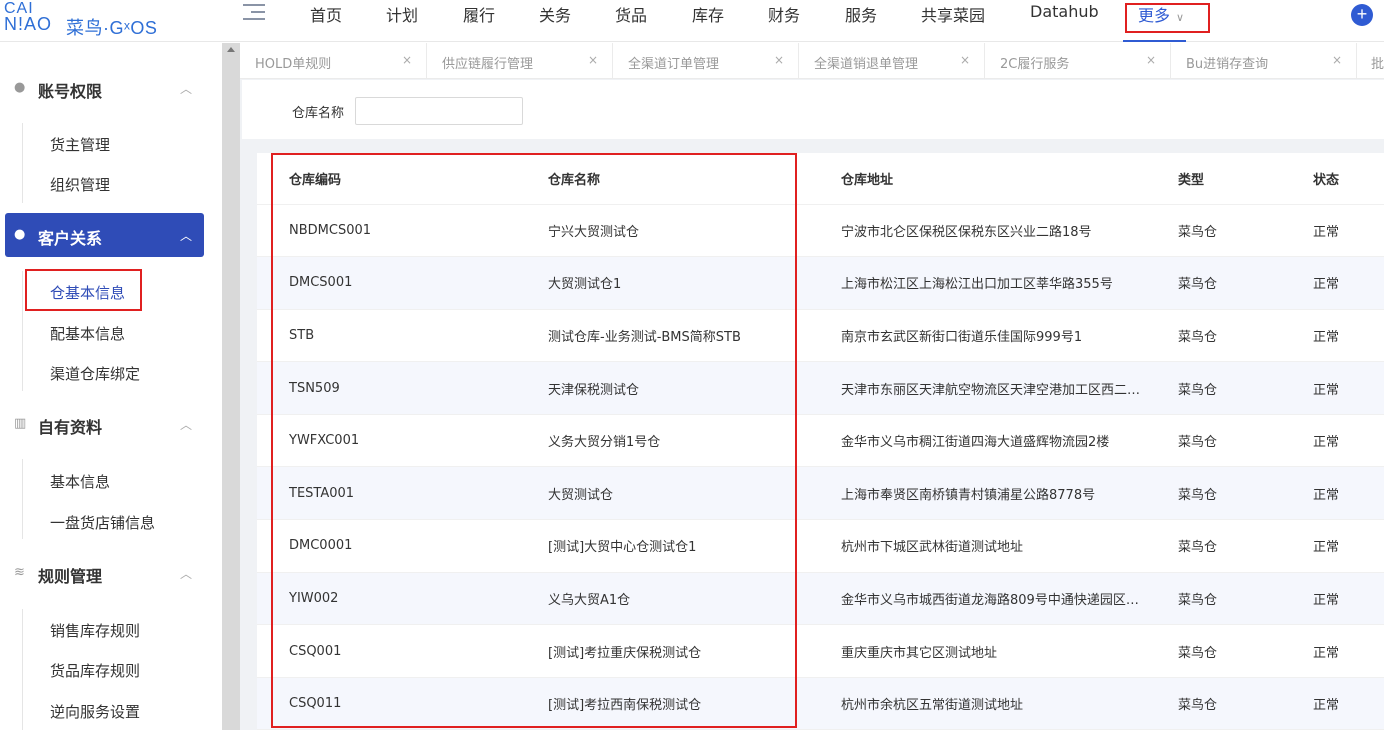  What do you see at coordinates (1227, 64) in the screenshot?
I see `tab-label: Bu进销存查询` at bounding box center [1227, 64].